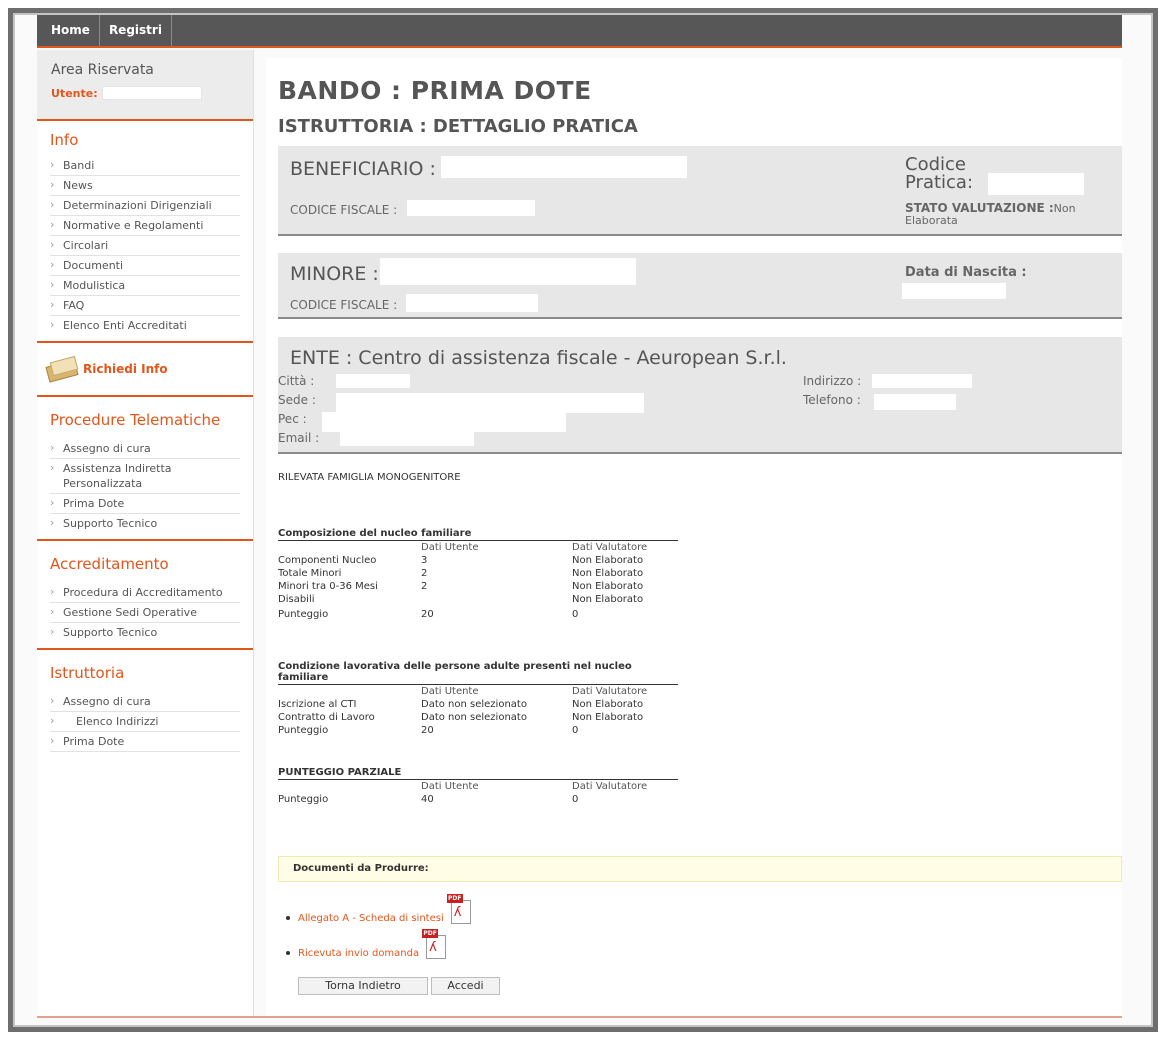 This screenshot has width=1165, height=1037. Describe the element at coordinates (954, 291) in the screenshot. I see `data-nascita-value` at that location.